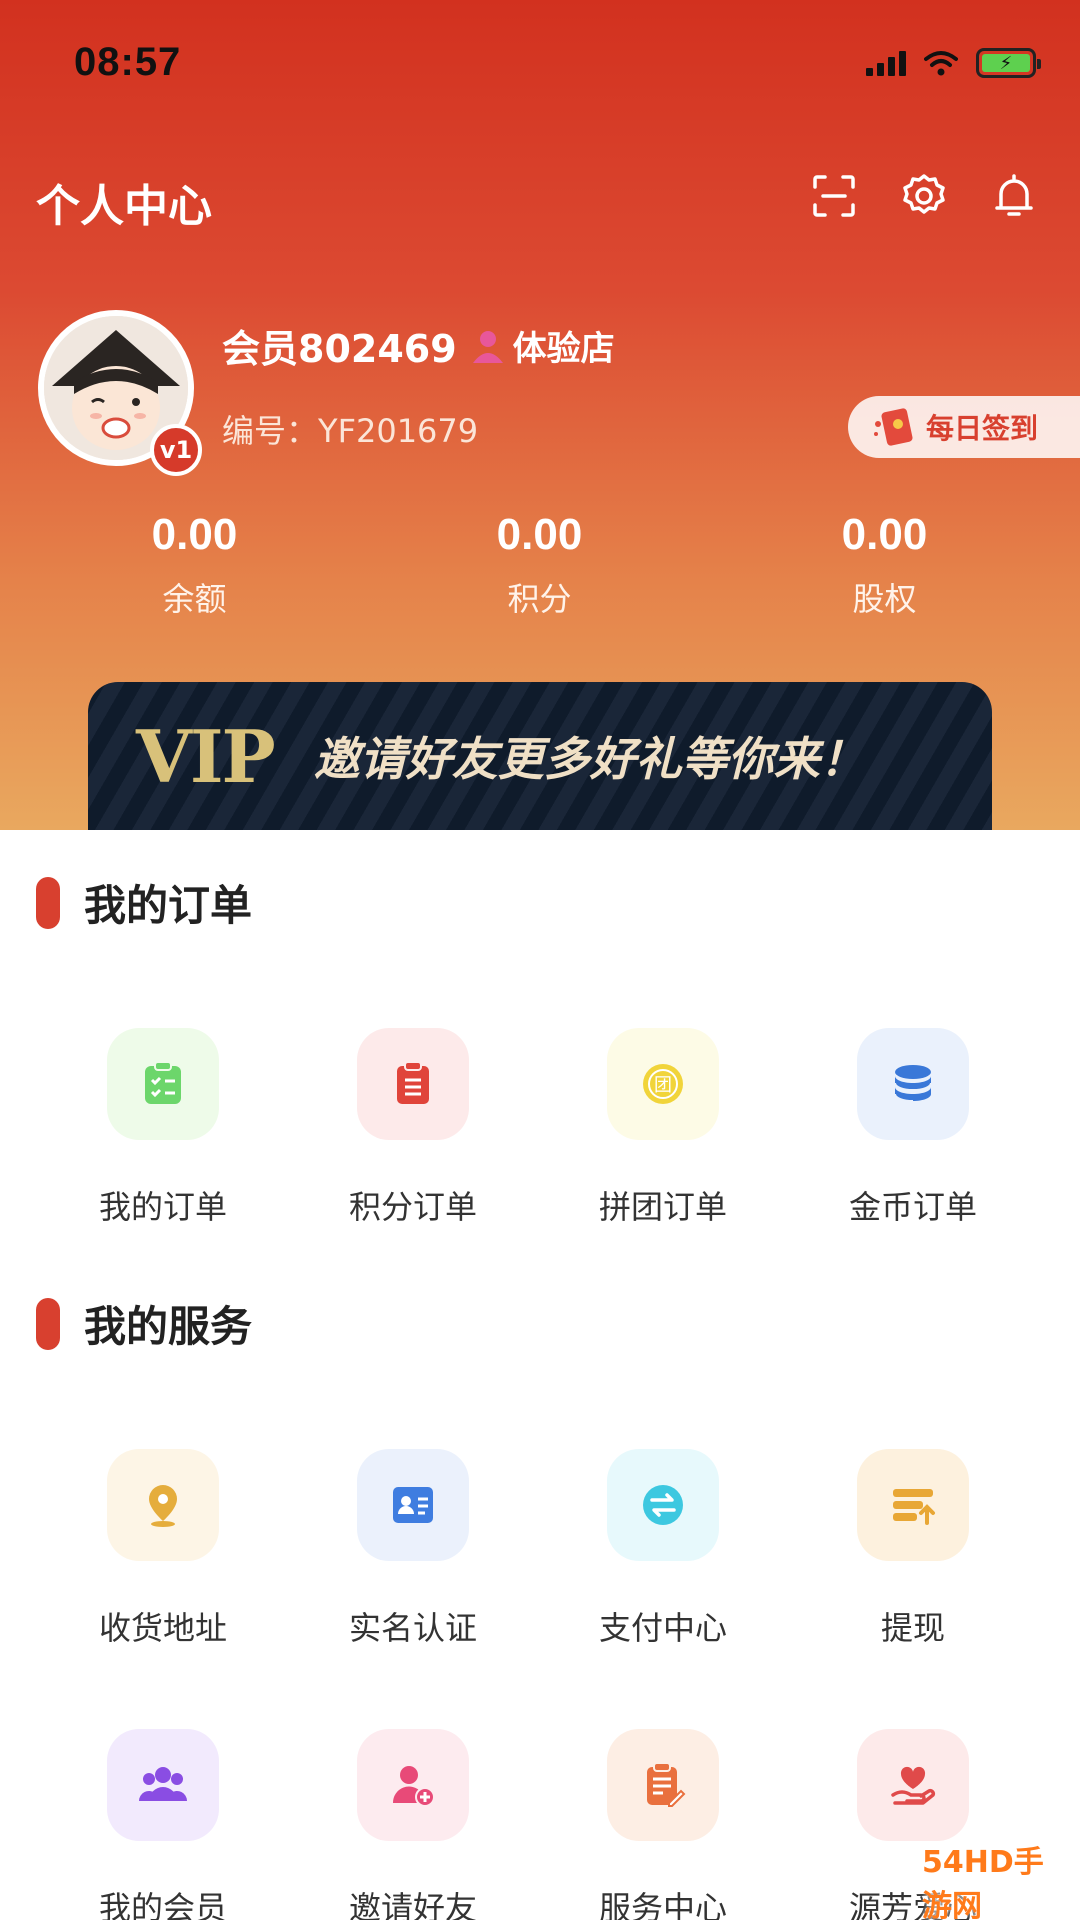 The image size is (1080, 1920). Describe the element at coordinates (398, 431) in the screenshot. I see `member-id-value: YF201679` at that location.